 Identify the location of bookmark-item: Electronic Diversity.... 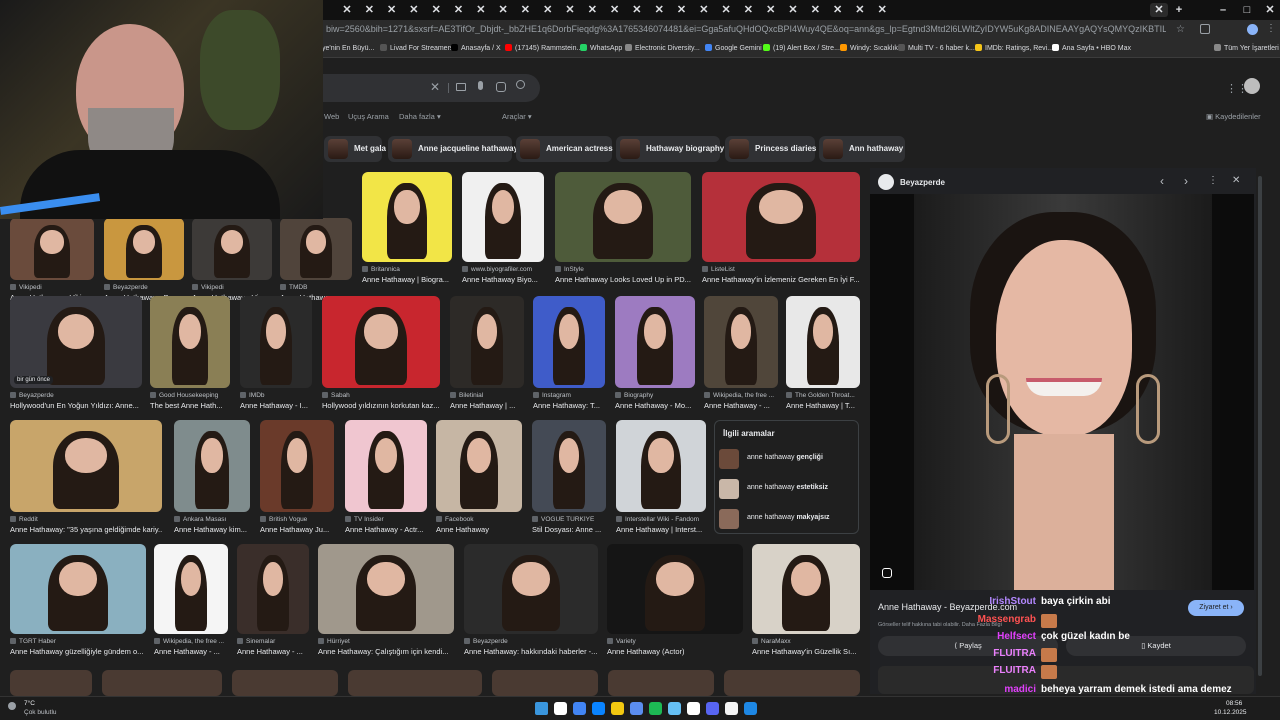
(662, 48).